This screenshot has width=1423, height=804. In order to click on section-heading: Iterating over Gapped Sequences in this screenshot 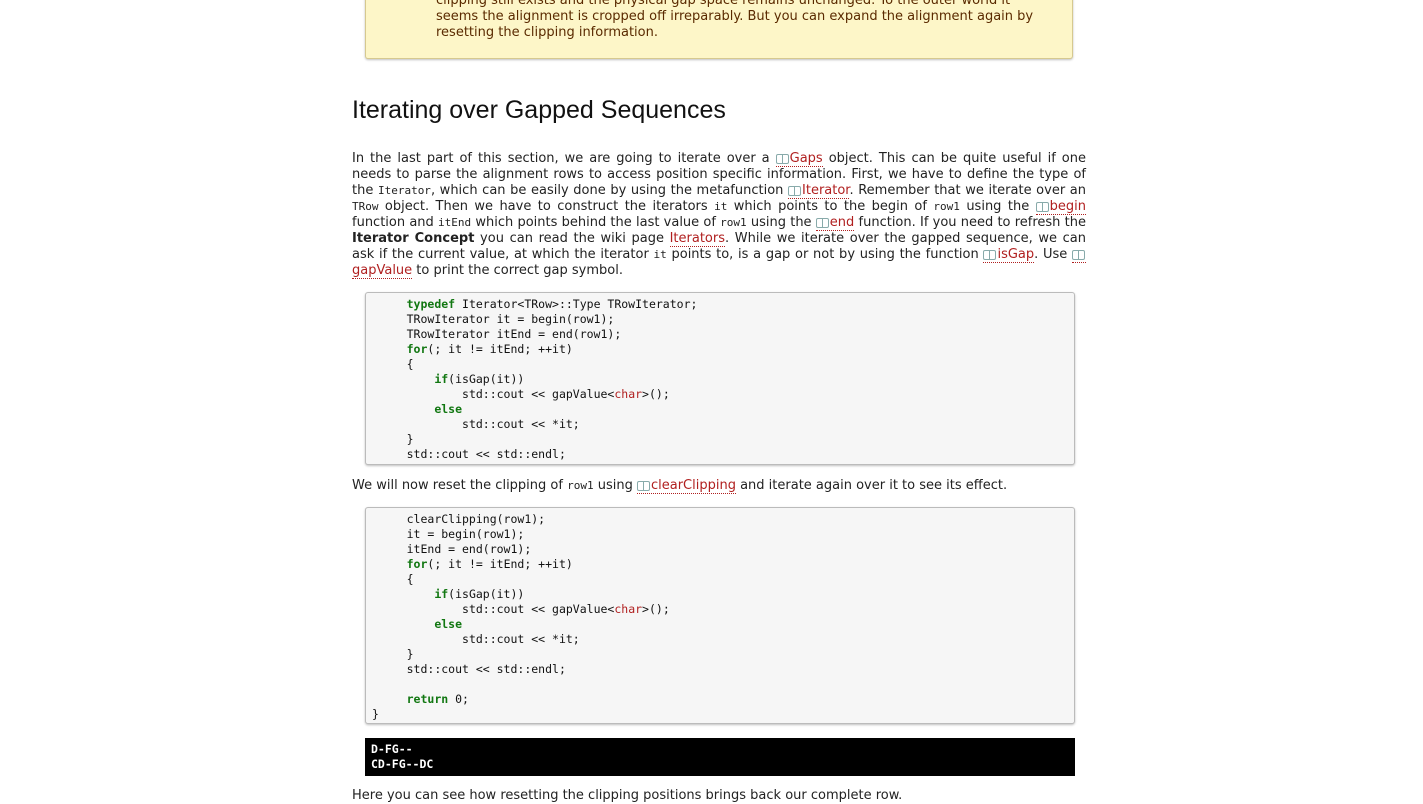, I will do `click(539, 110)`.